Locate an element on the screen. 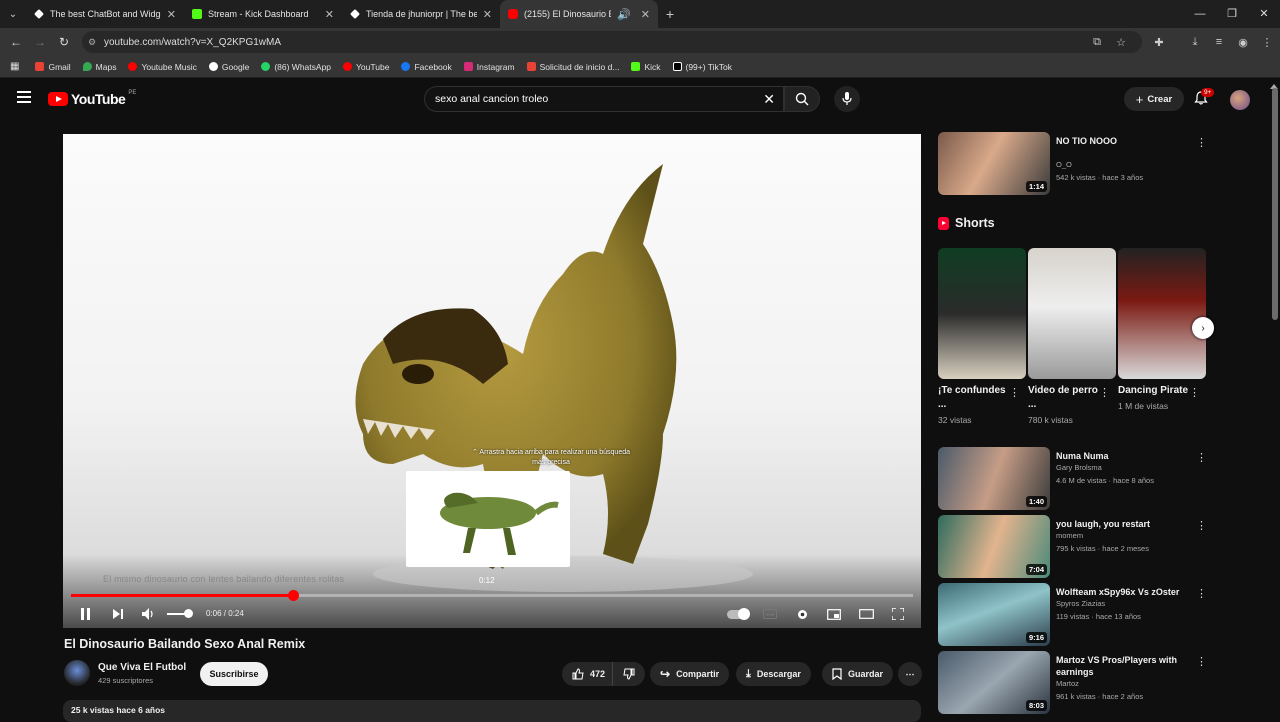  apps-grid-icon: ▦ is located at coordinates (14, 66).